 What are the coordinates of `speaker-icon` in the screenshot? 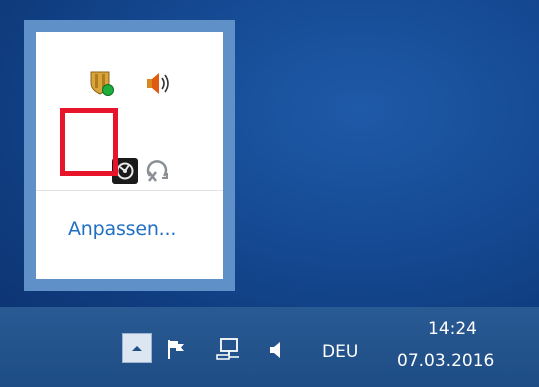 It's located at (158, 83).